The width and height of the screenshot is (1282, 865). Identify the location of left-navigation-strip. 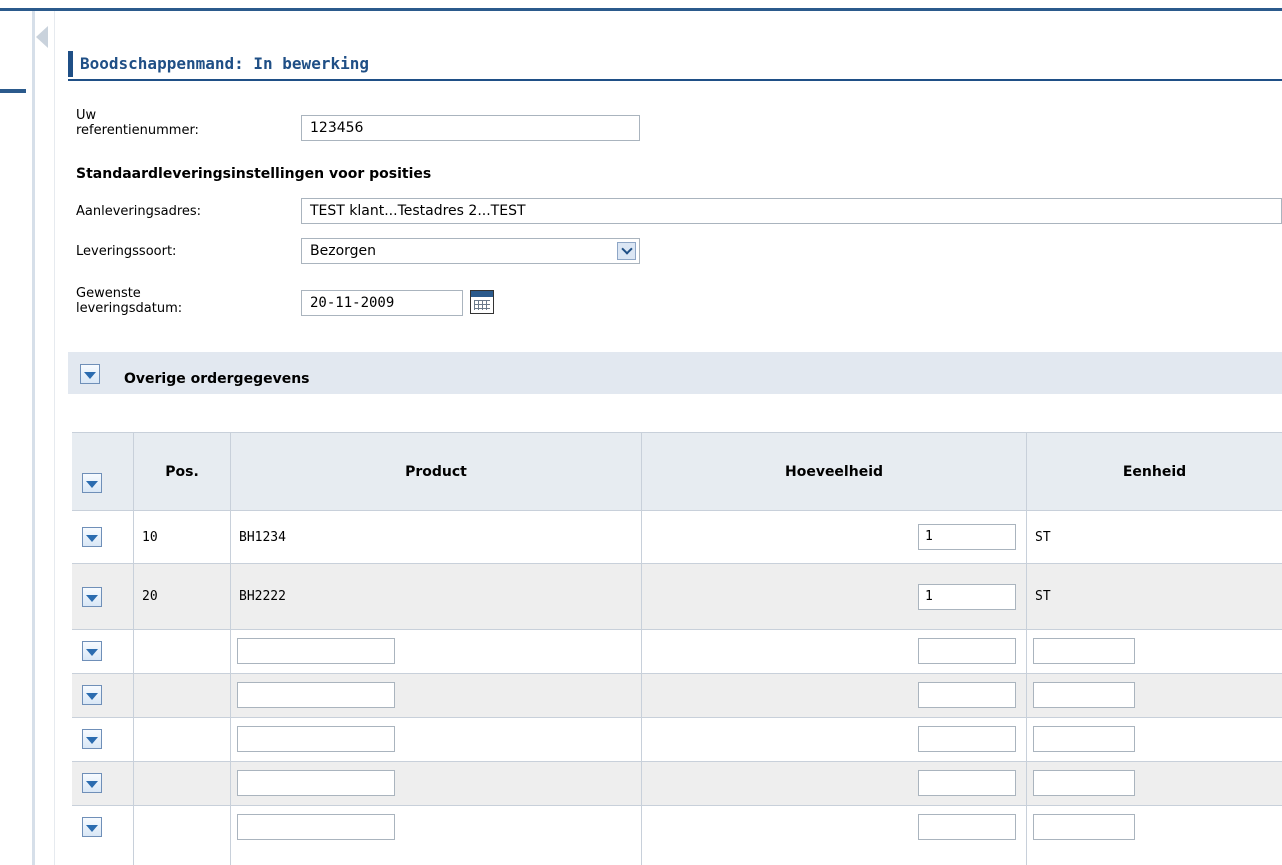
(17, 438).